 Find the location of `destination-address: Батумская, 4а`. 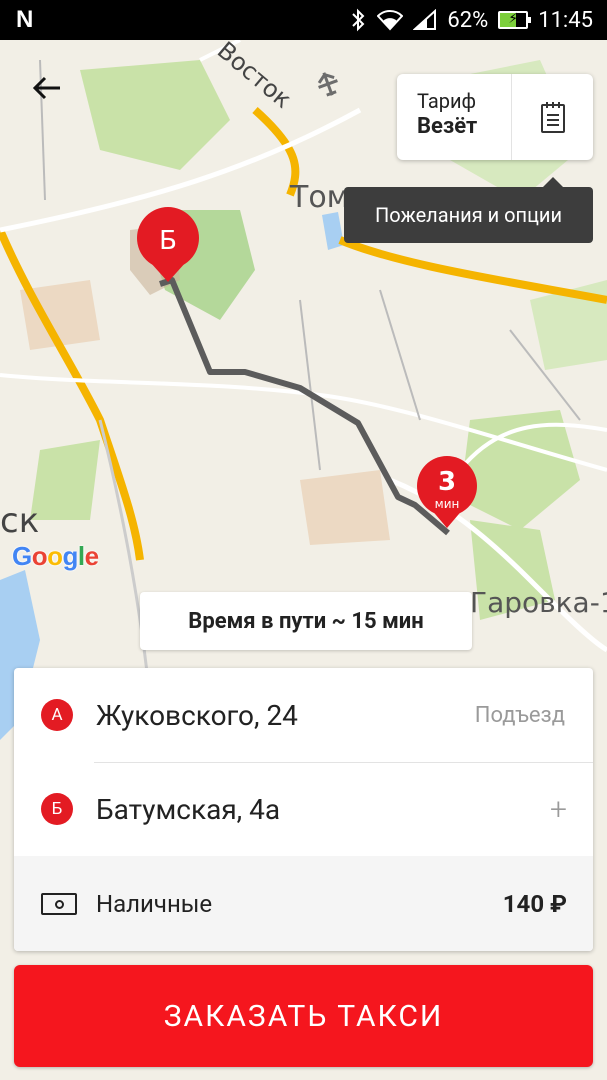

destination-address: Батумская, 4а is located at coordinates (188, 809).